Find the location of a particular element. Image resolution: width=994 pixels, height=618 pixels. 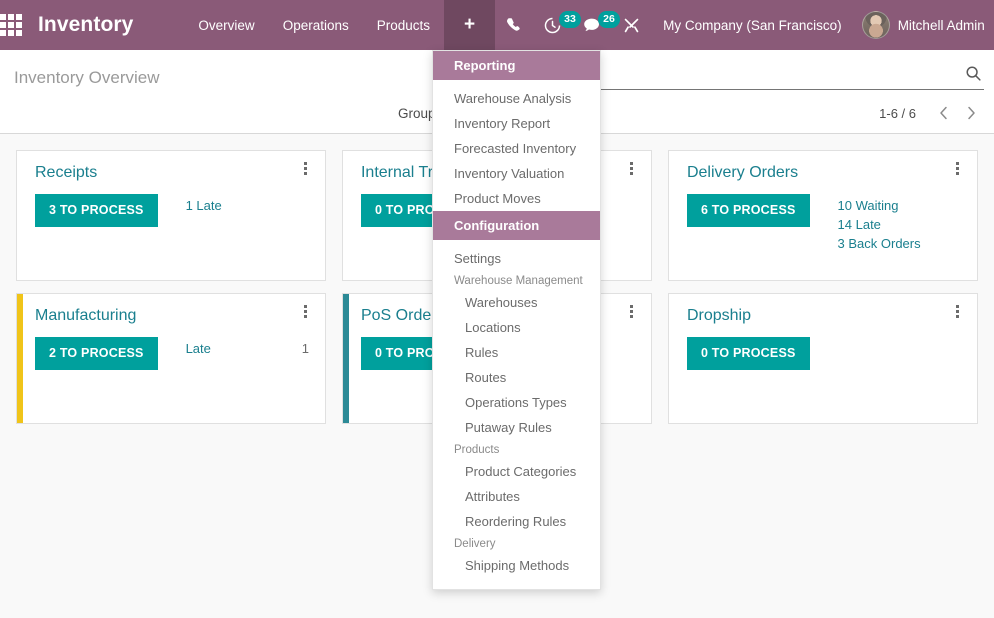

dropdown-group-label: Products is located at coordinates (477, 450).